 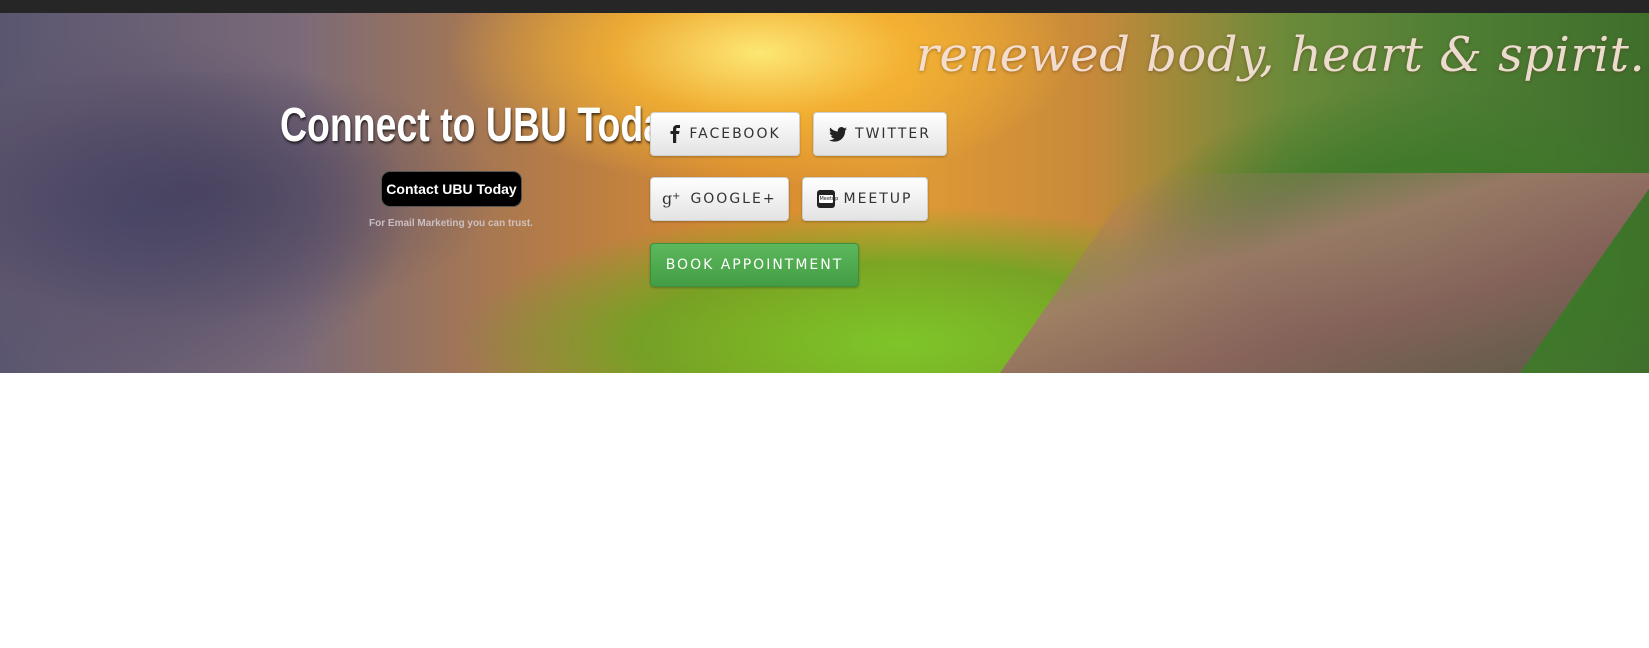 I want to click on top-bar, so click(x=824, y=6).